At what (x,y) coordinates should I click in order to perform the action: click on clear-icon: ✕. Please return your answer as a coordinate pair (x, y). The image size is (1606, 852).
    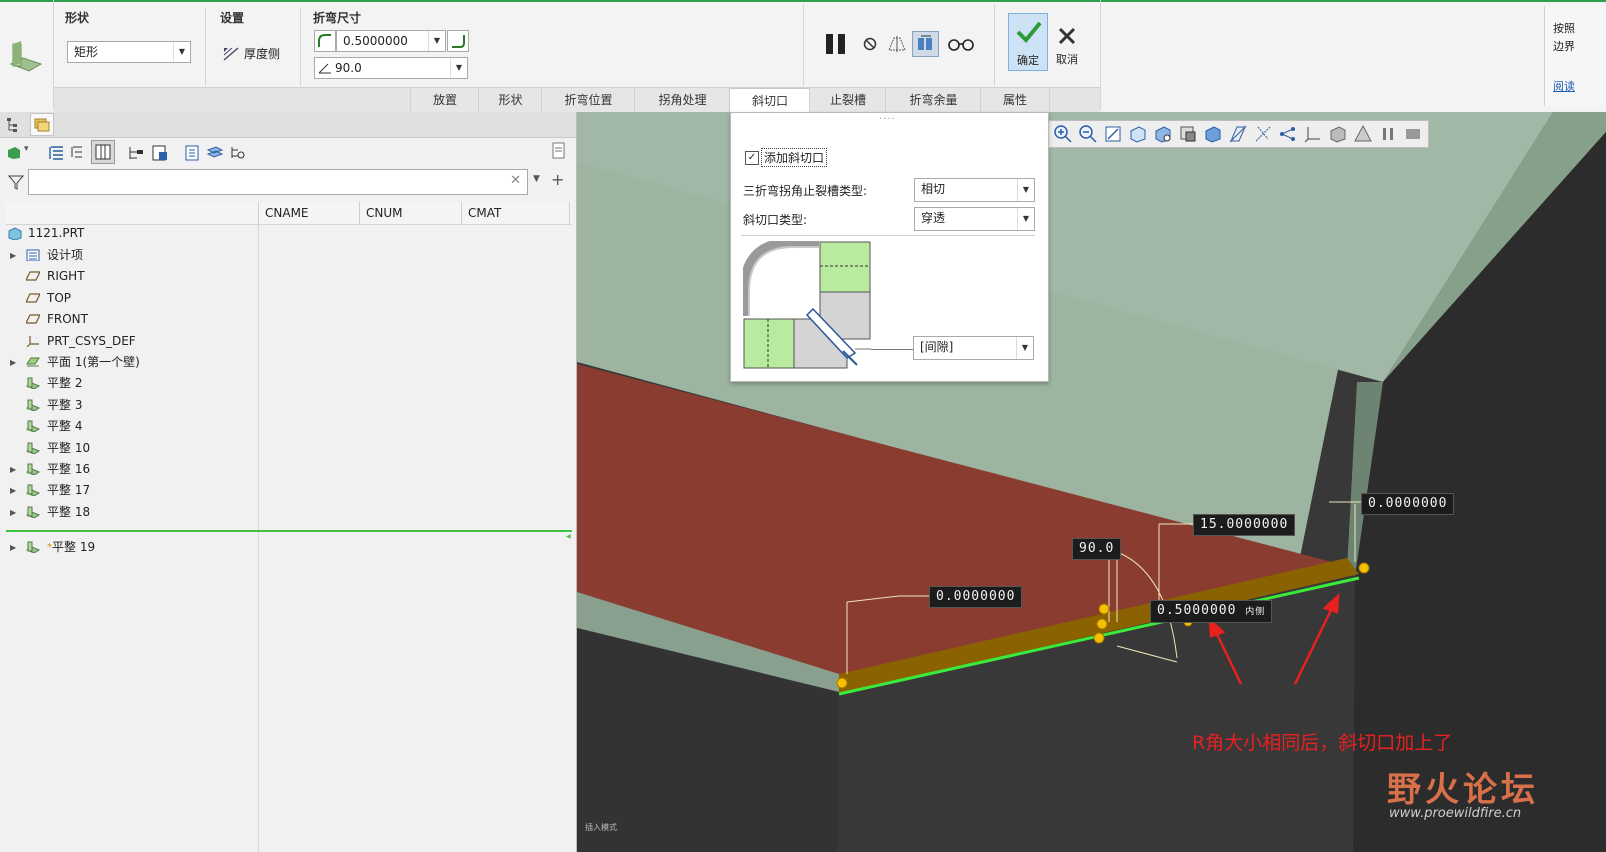
    Looking at the image, I should click on (515, 180).